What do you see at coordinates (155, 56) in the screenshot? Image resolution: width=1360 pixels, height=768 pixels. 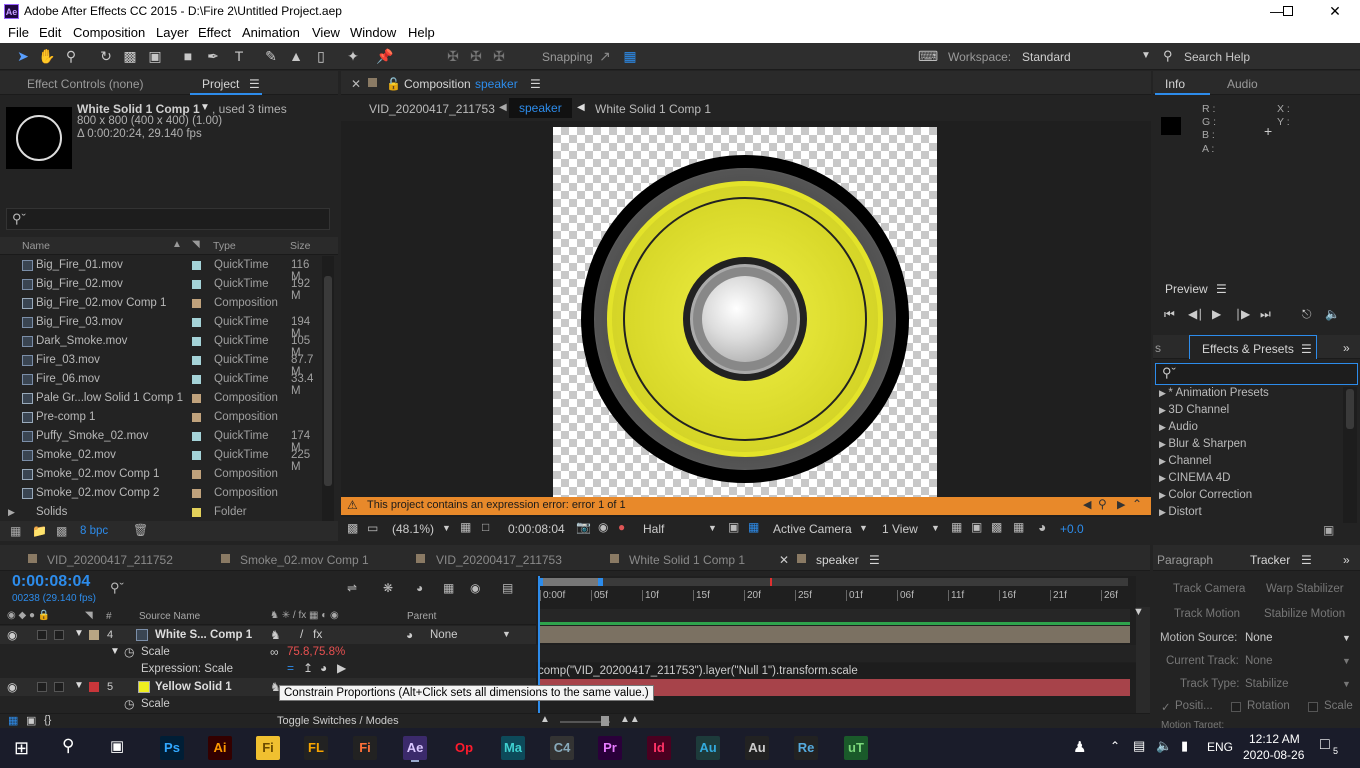 I see `pan-behind-tool-icon: ▣` at bounding box center [155, 56].